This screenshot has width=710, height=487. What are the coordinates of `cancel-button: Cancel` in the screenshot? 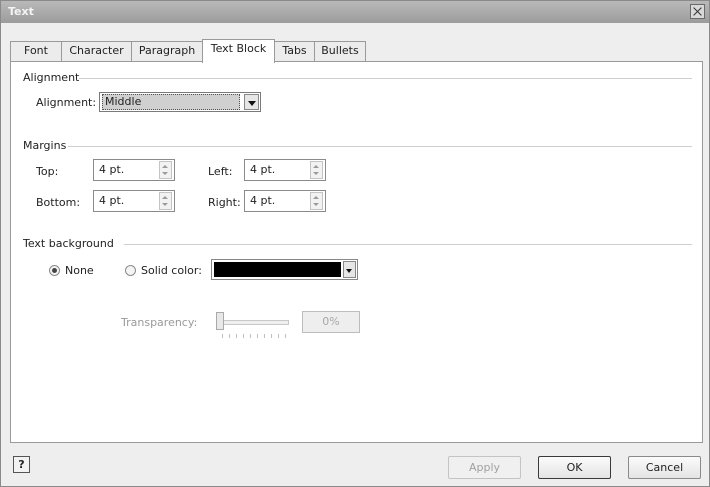 It's located at (664, 467).